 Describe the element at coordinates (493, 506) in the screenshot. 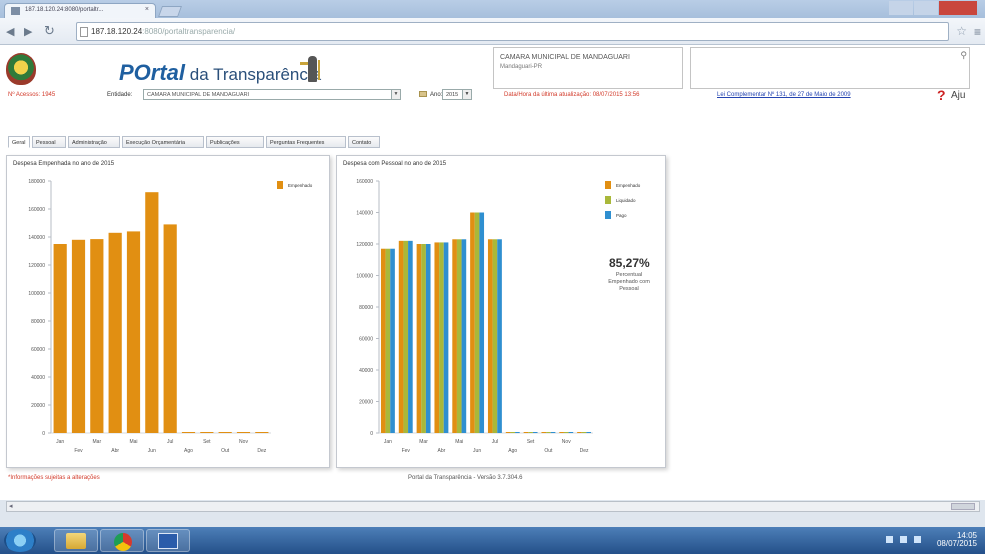

I see `horizontal-scrollbar: ◂` at that location.